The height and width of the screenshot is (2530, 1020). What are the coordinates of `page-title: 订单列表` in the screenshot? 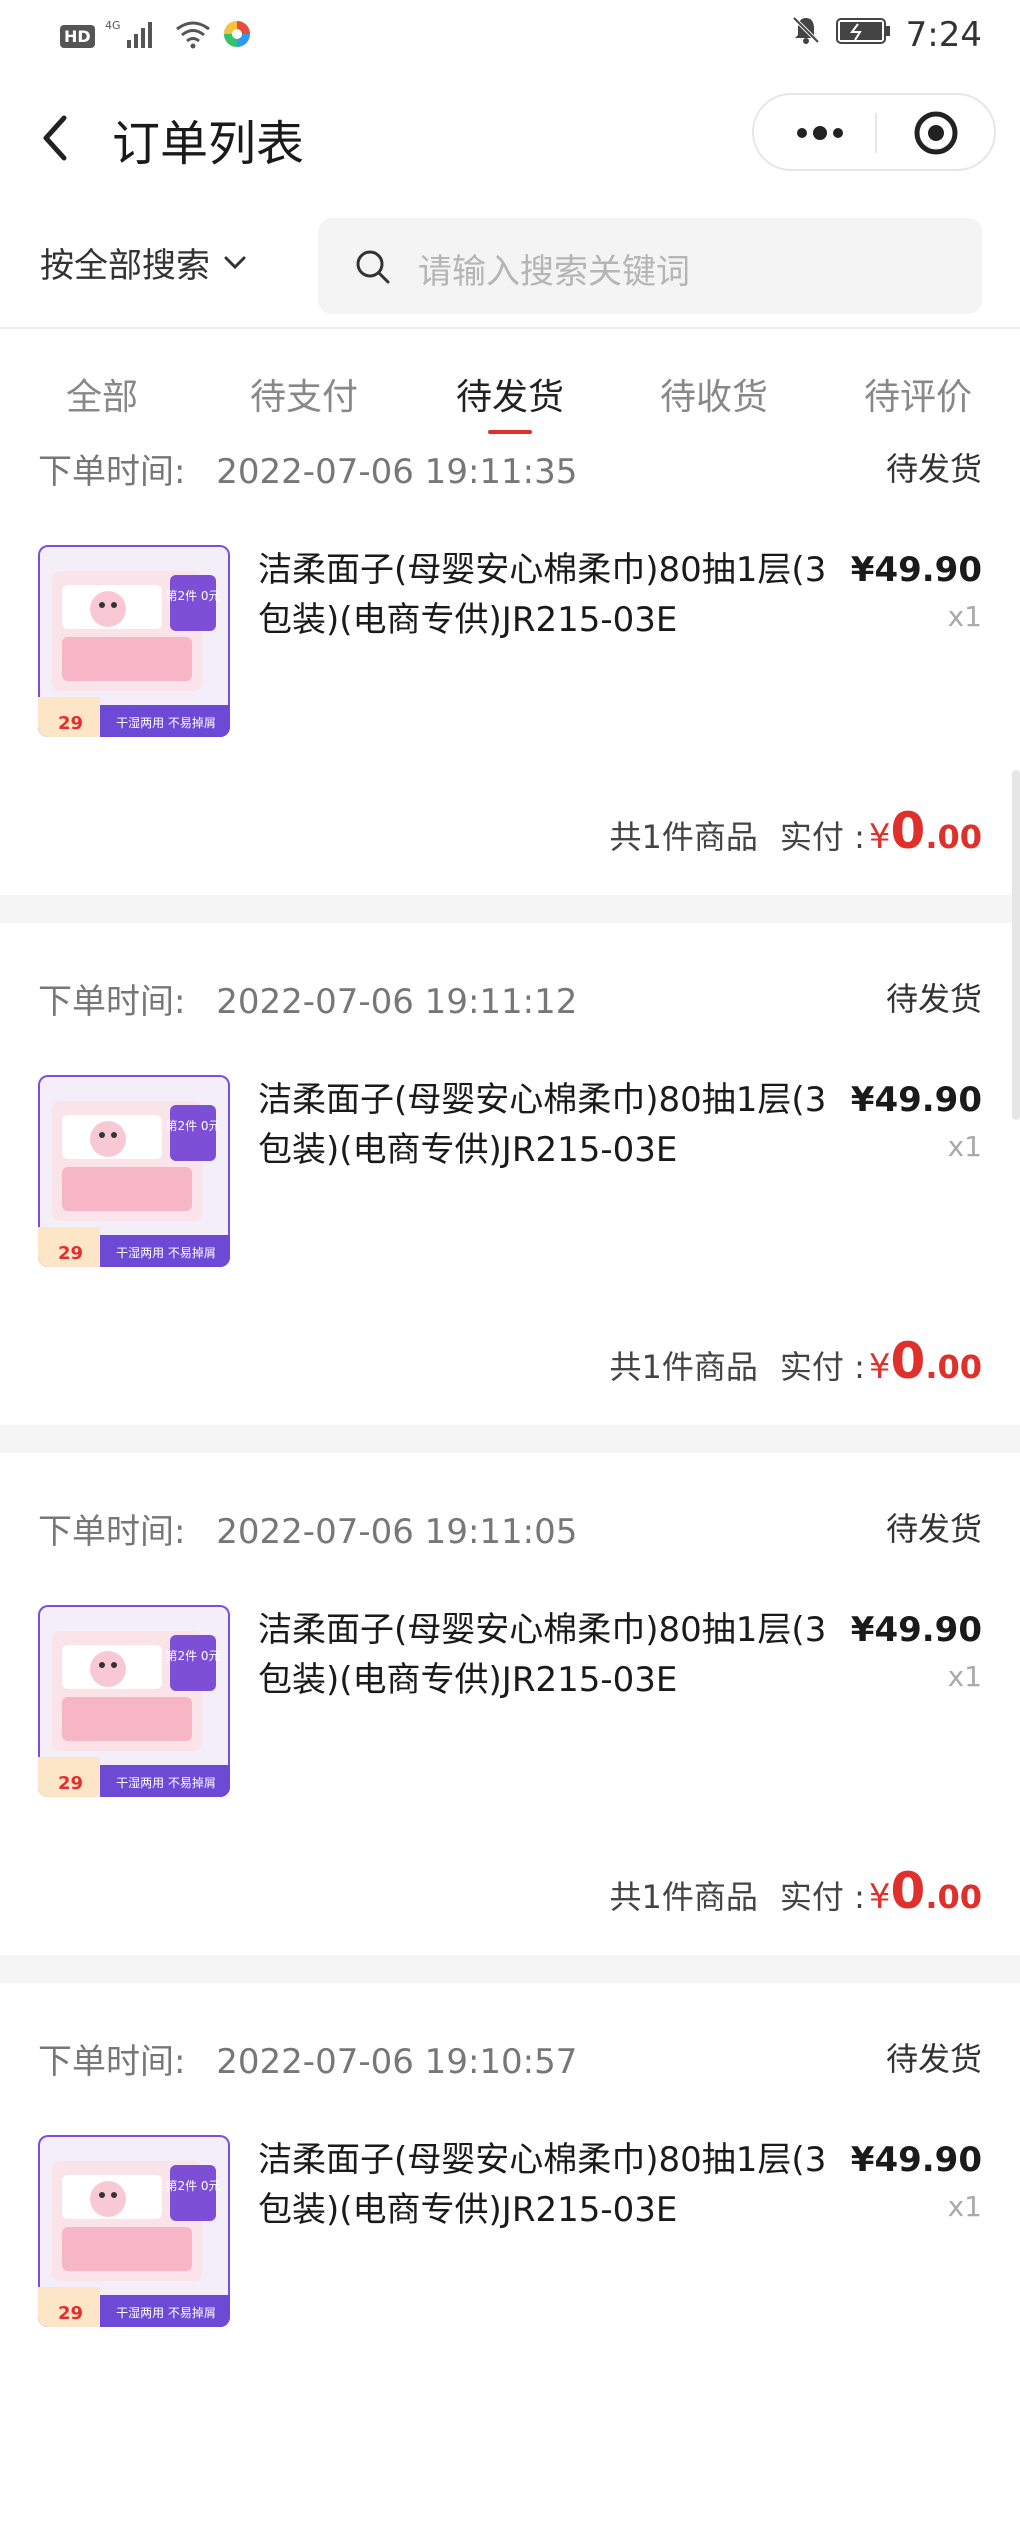 It's located at (208, 144).